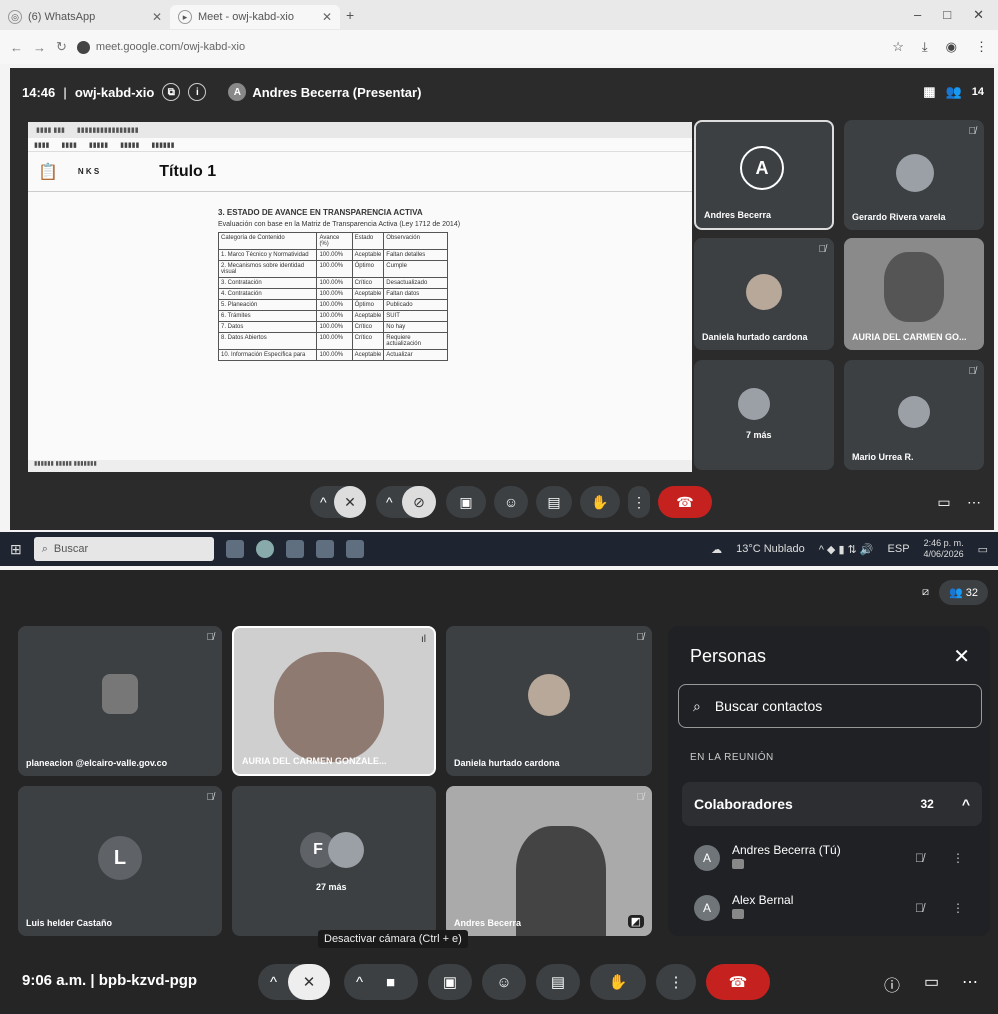  Describe the element at coordinates (716, 549) in the screenshot. I see `weather-icon: ☁` at that location.